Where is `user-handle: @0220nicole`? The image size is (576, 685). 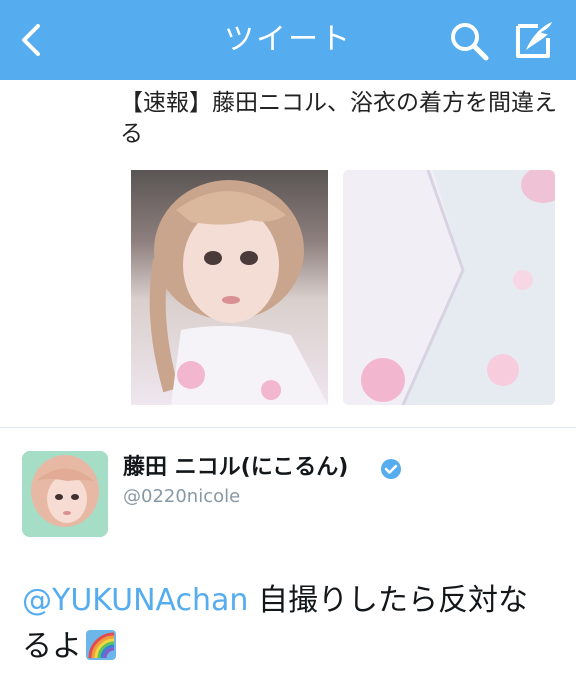
user-handle: @0220nicole is located at coordinates (181, 497).